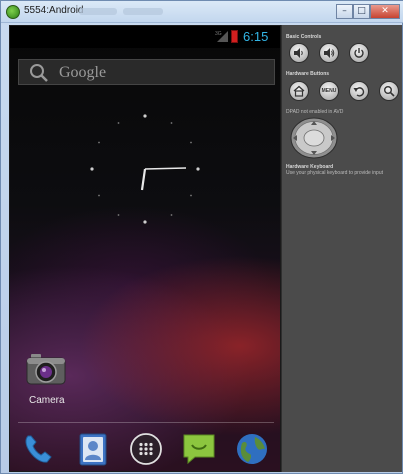 The height and width of the screenshot is (474, 403). What do you see at coordinates (146, 422) in the screenshot?
I see `dock-divider` at bounding box center [146, 422].